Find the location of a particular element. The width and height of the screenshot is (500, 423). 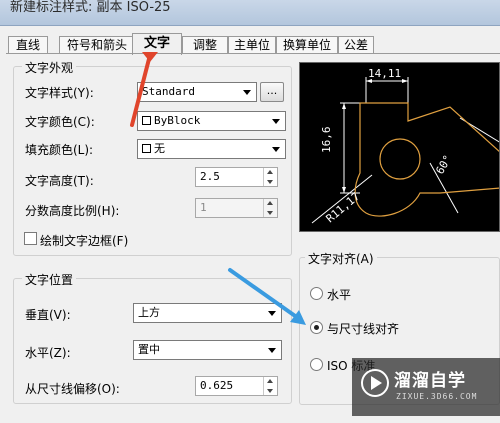

watermark-subtext: ZIXUE.3D66.COM is located at coordinates (437, 396).